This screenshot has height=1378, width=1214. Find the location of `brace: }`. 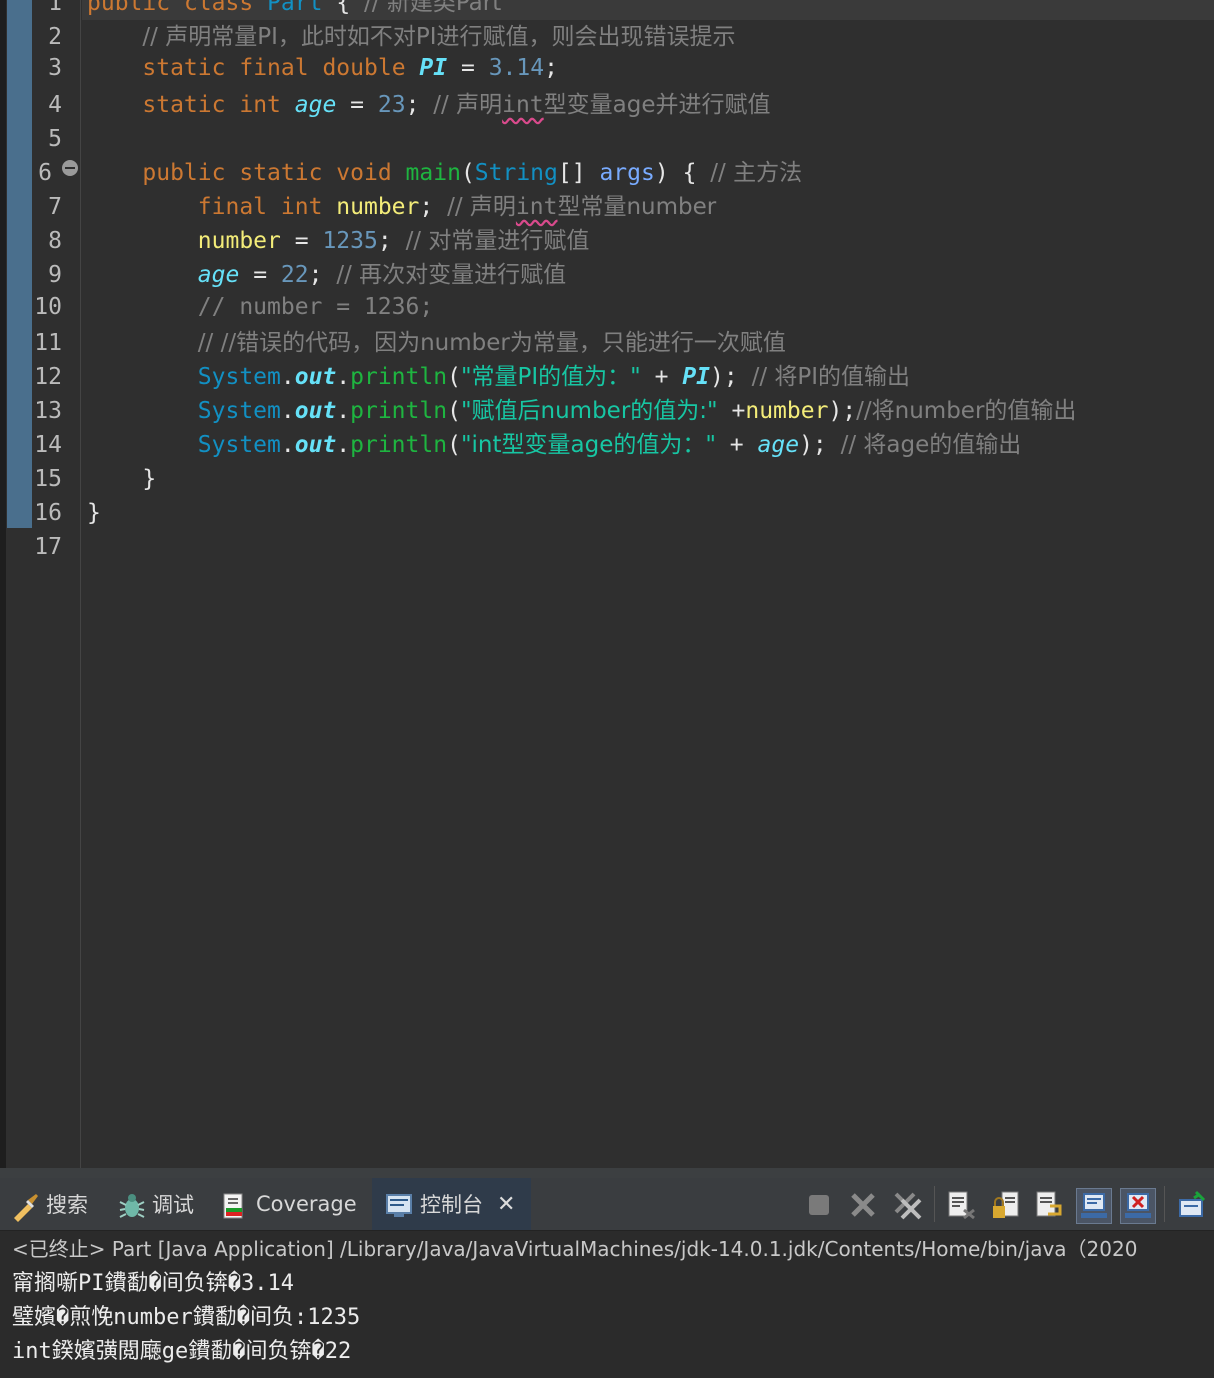

brace: } is located at coordinates (149, 479).